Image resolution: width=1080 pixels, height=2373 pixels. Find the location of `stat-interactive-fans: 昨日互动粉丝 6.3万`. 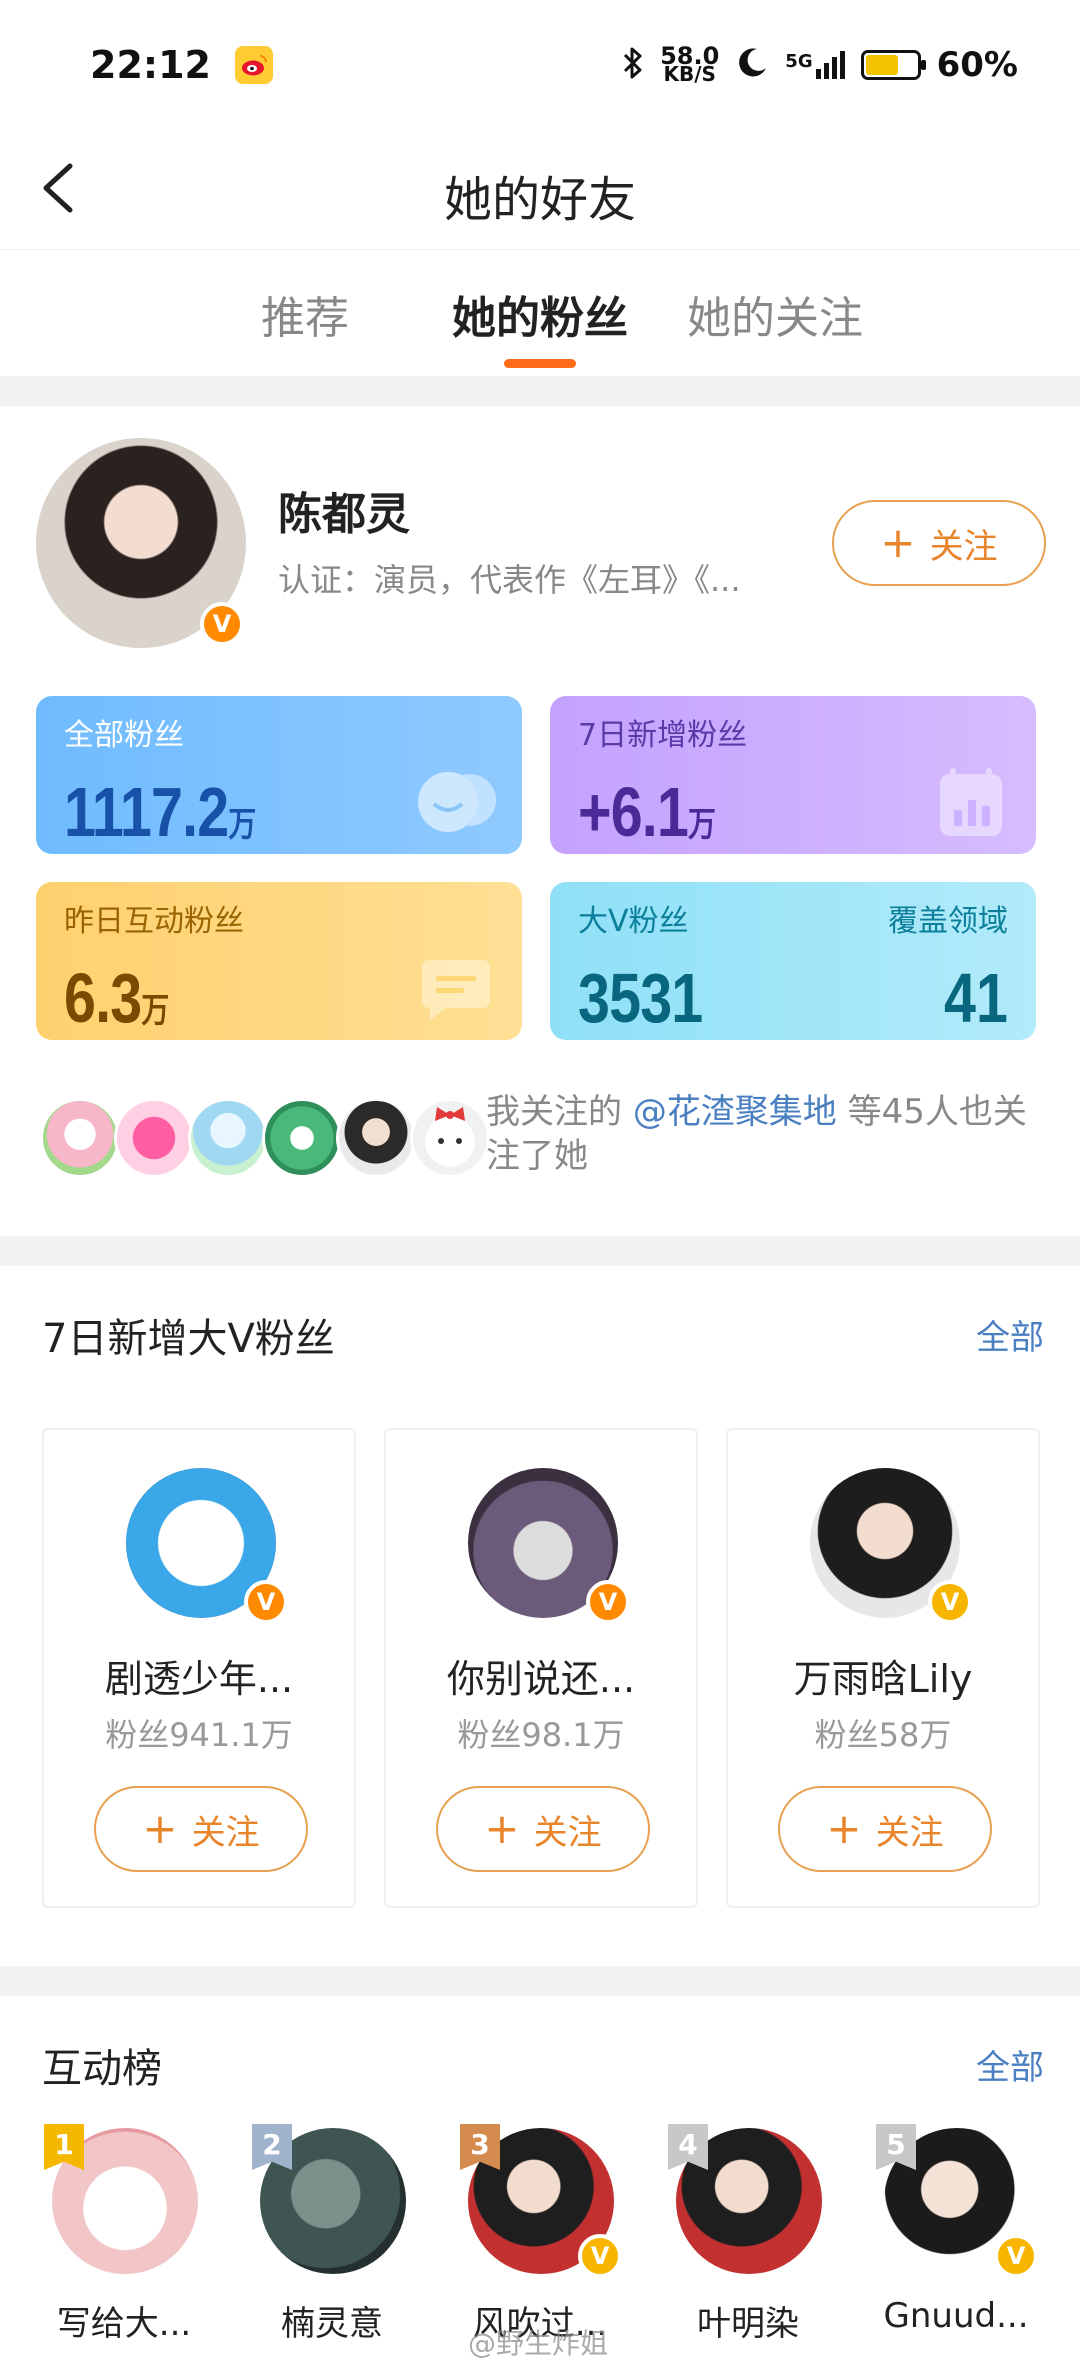

stat-interactive-fans: 昨日互动粉丝 6.3万 is located at coordinates (279, 961).